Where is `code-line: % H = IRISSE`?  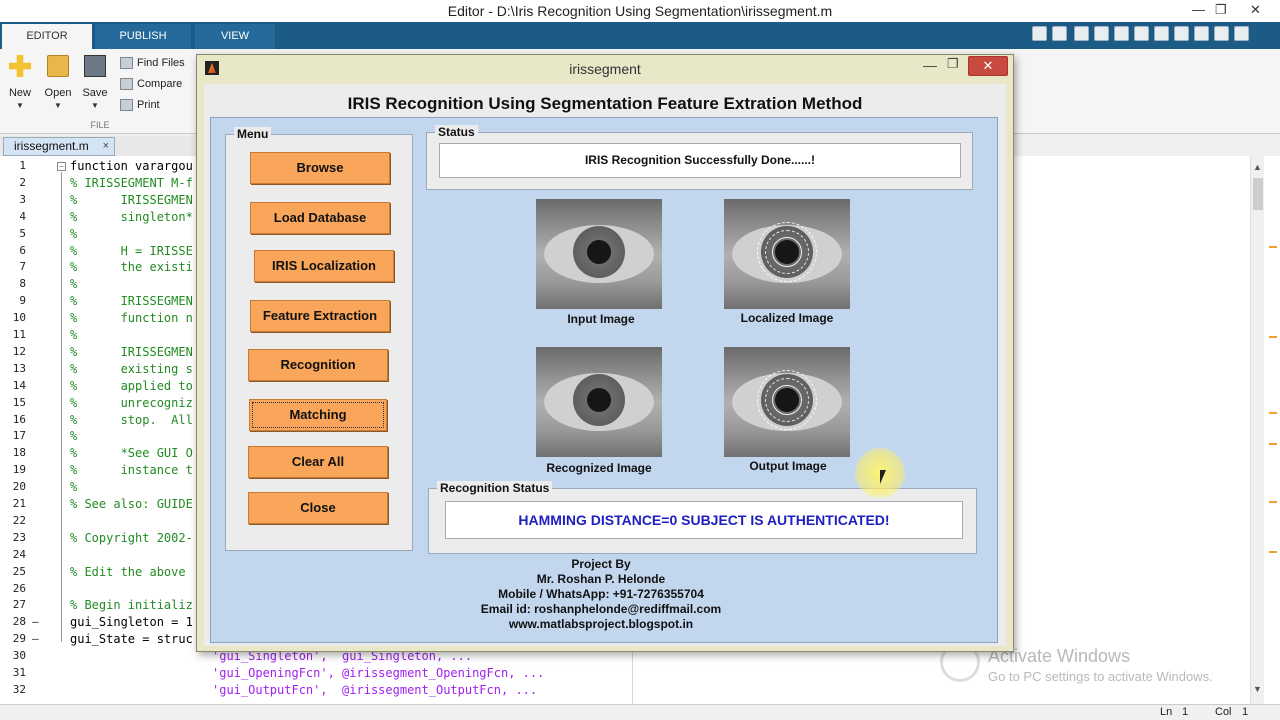 code-line: % H = IRISSE is located at coordinates (131, 251).